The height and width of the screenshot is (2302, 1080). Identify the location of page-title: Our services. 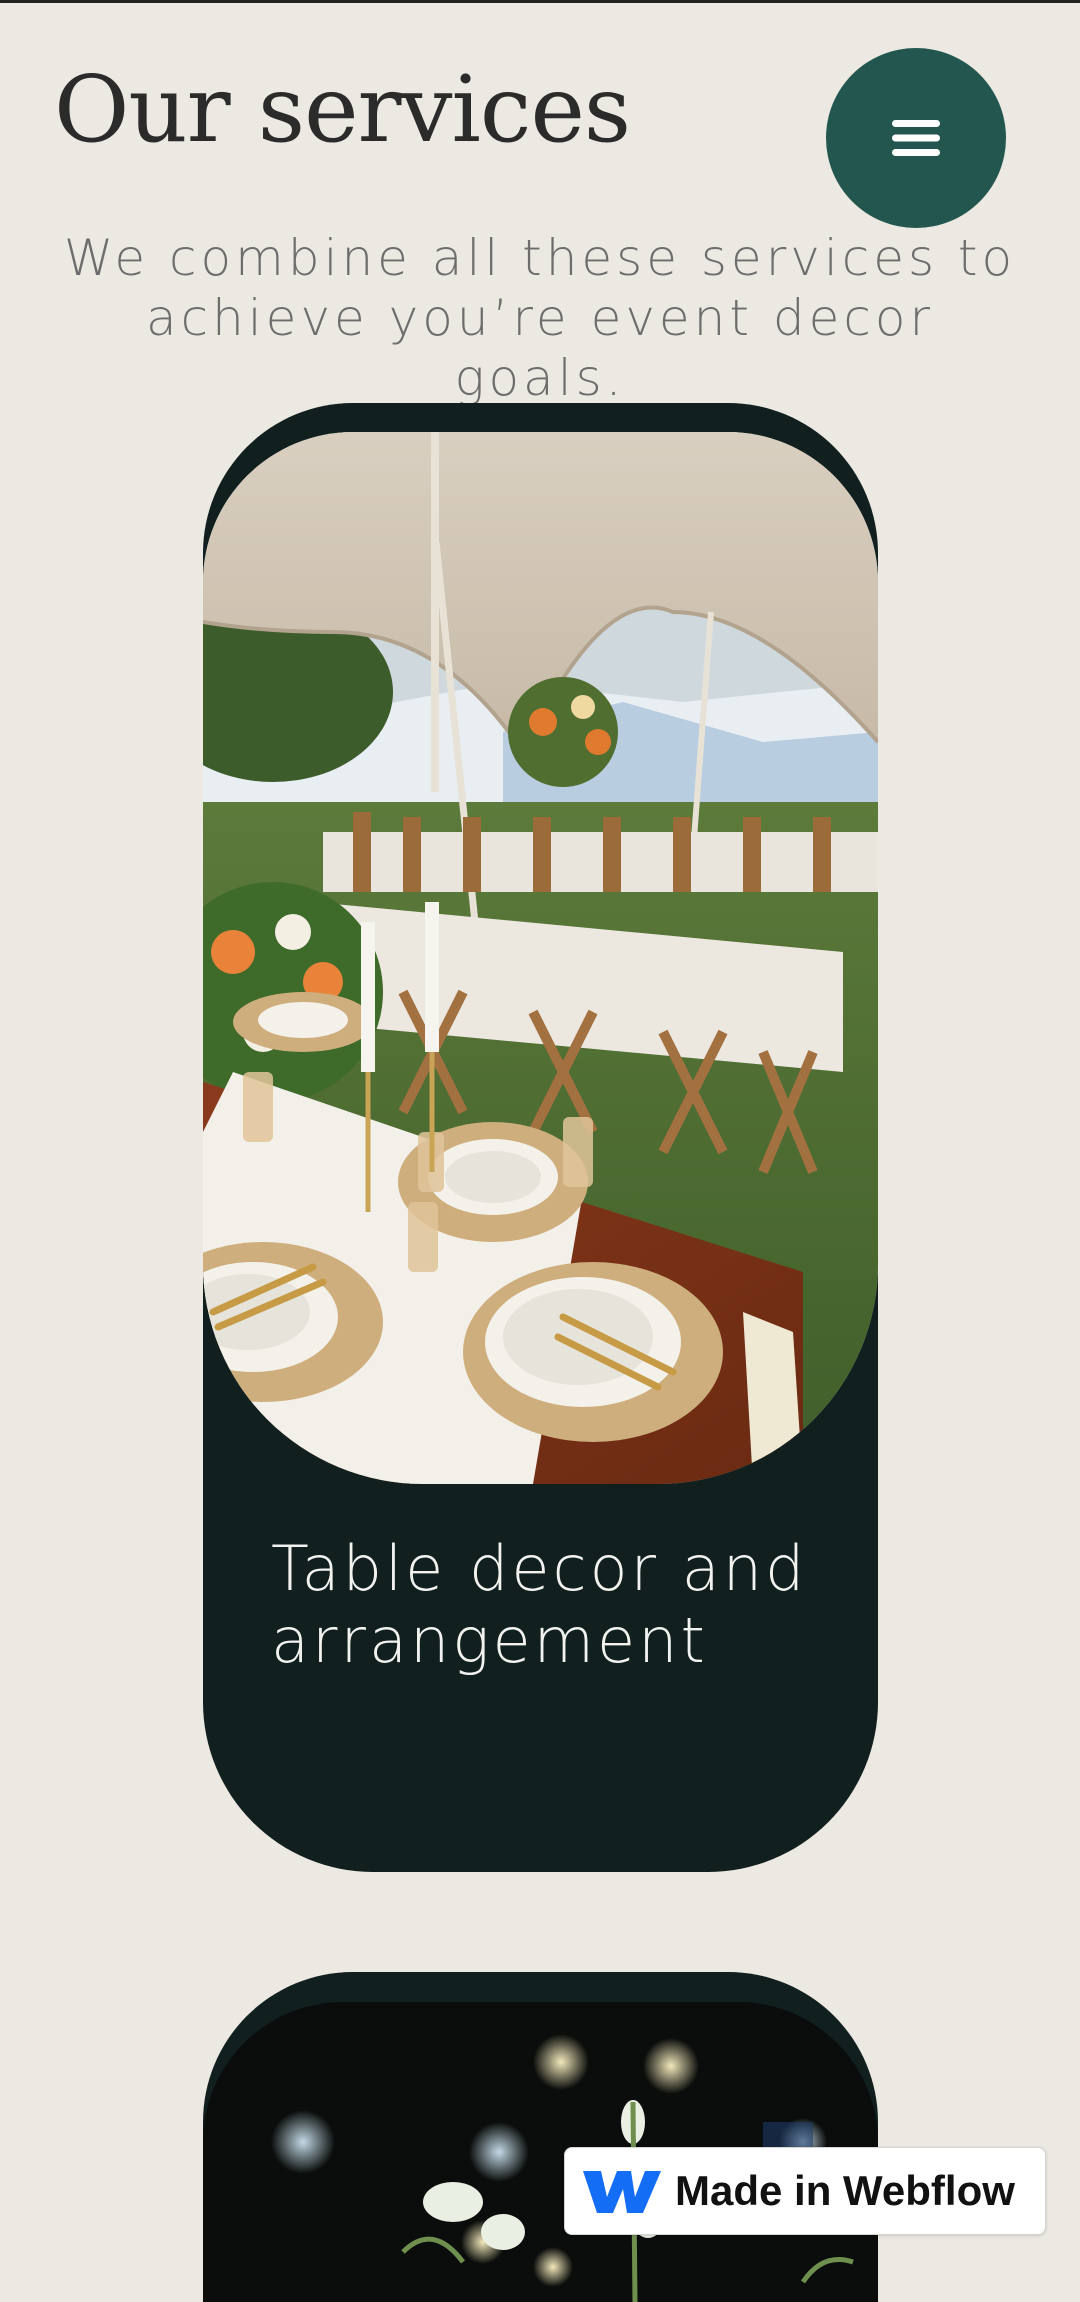
(342, 109).